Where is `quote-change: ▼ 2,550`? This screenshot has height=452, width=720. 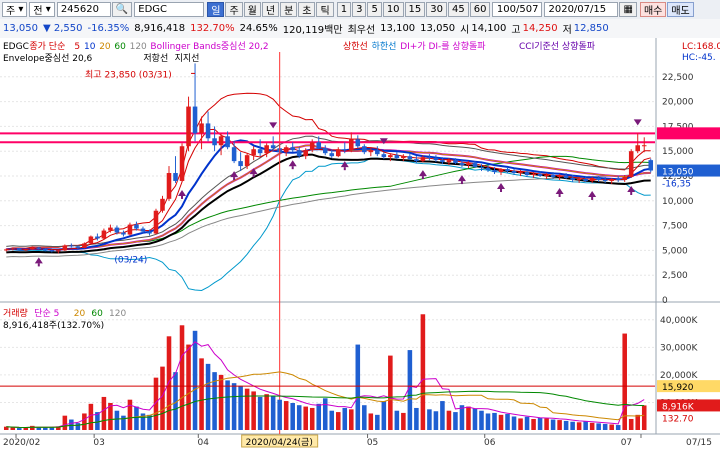
quote-change: ▼ 2,550 is located at coordinates (63, 28).